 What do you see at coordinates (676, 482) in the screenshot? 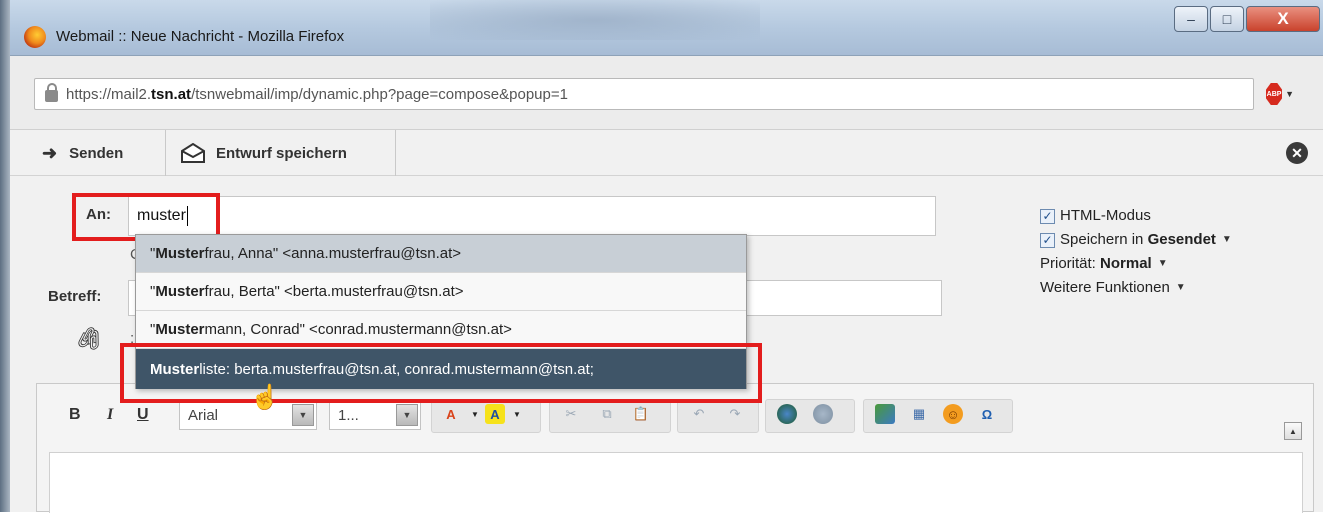
I see `editor-body` at bounding box center [676, 482].